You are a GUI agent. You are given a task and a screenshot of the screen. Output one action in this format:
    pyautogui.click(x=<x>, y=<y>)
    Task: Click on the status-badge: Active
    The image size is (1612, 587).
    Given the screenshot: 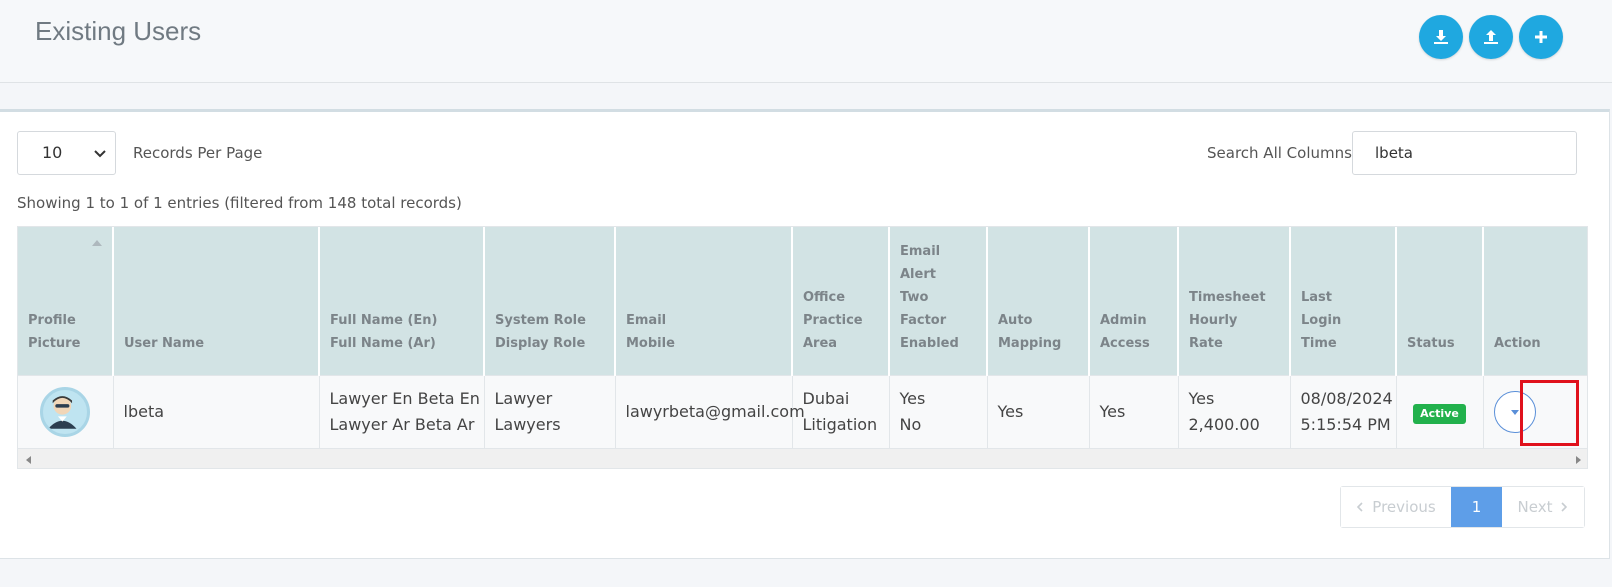 What is the action you would take?
    pyautogui.click(x=1439, y=414)
    